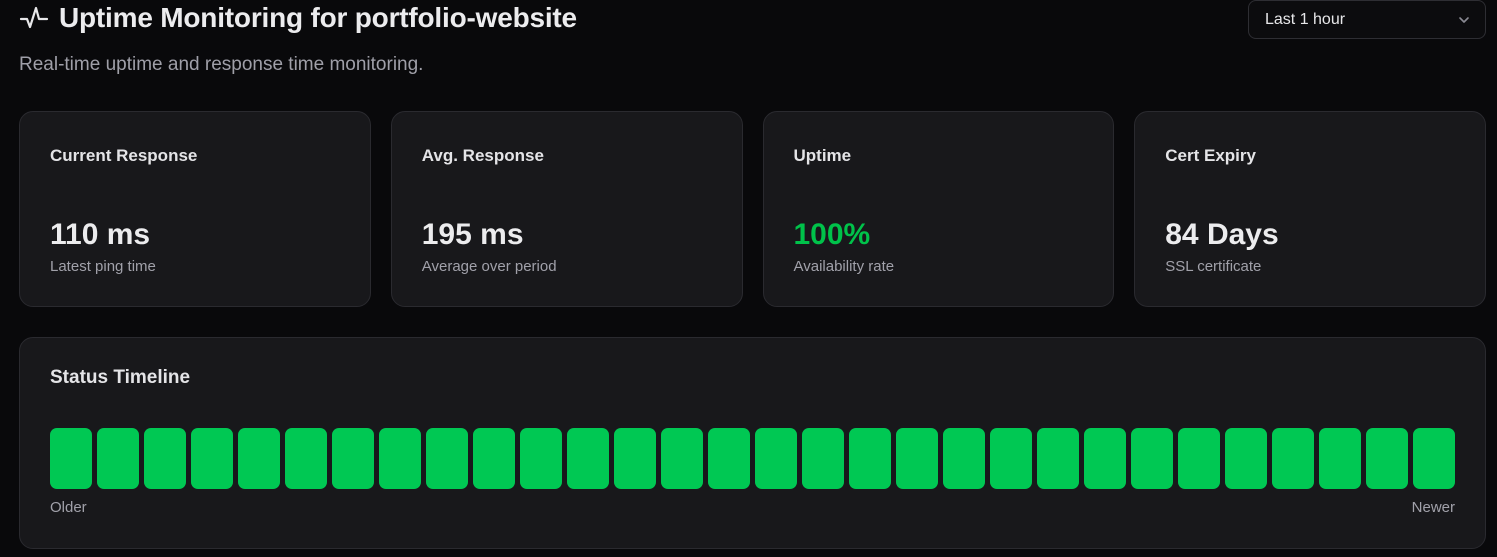 The image size is (1497, 557). I want to click on card-label: Current Response, so click(124, 155).